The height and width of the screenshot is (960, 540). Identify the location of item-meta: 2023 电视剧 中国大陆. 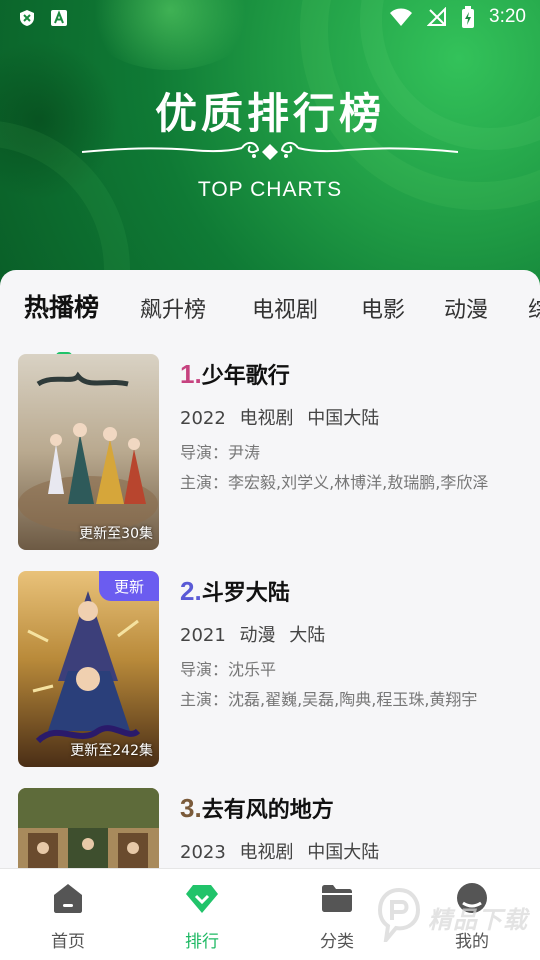
(350, 851).